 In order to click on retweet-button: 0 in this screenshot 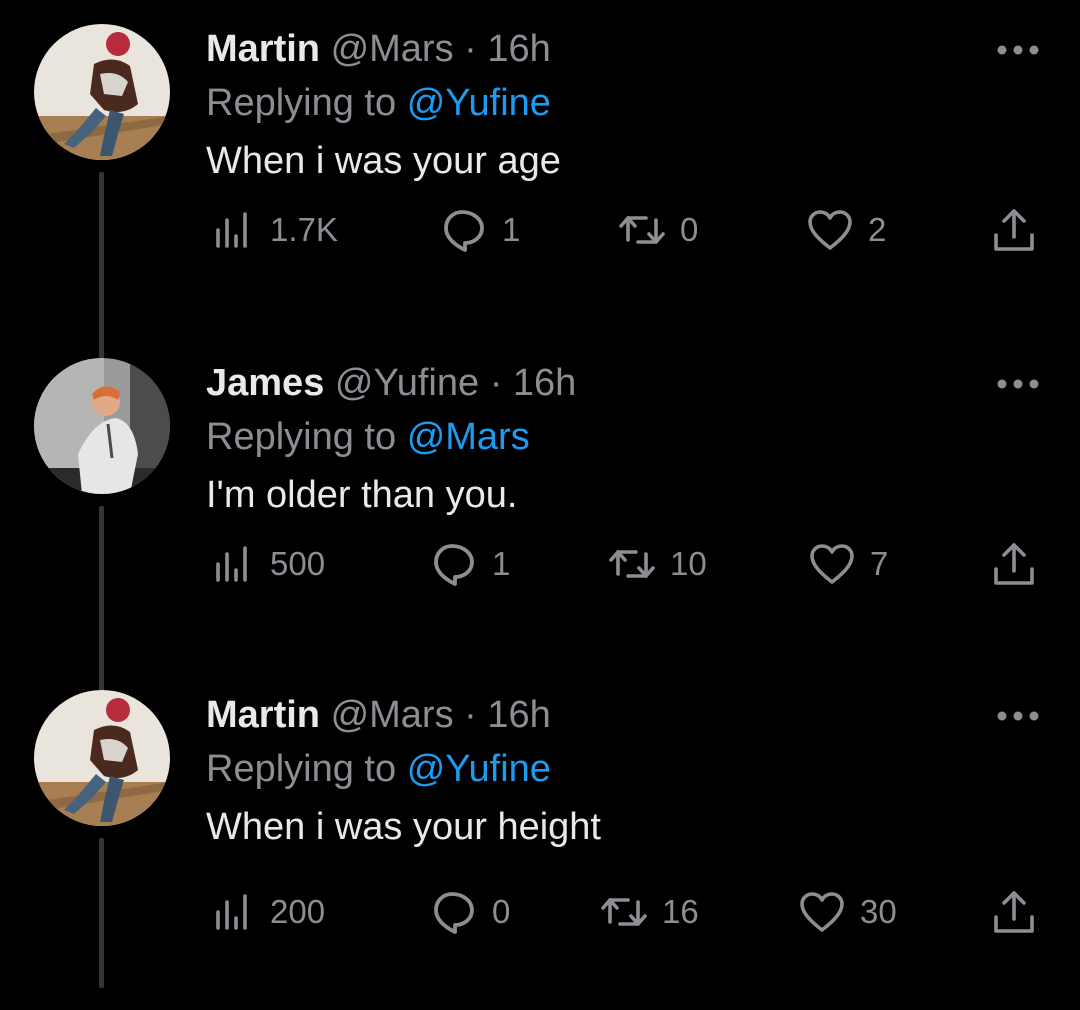, I will do `click(657, 230)`.